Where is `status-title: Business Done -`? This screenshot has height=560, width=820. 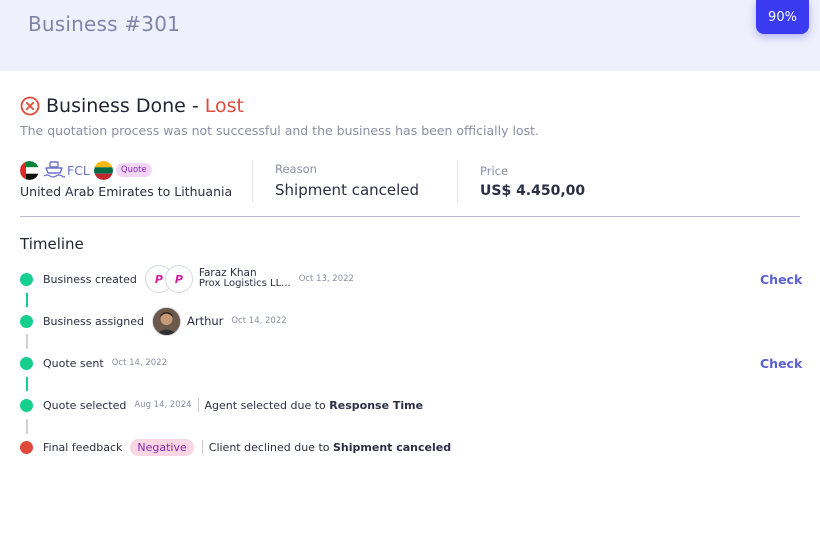 status-title: Business Done - is located at coordinates (122, 106).